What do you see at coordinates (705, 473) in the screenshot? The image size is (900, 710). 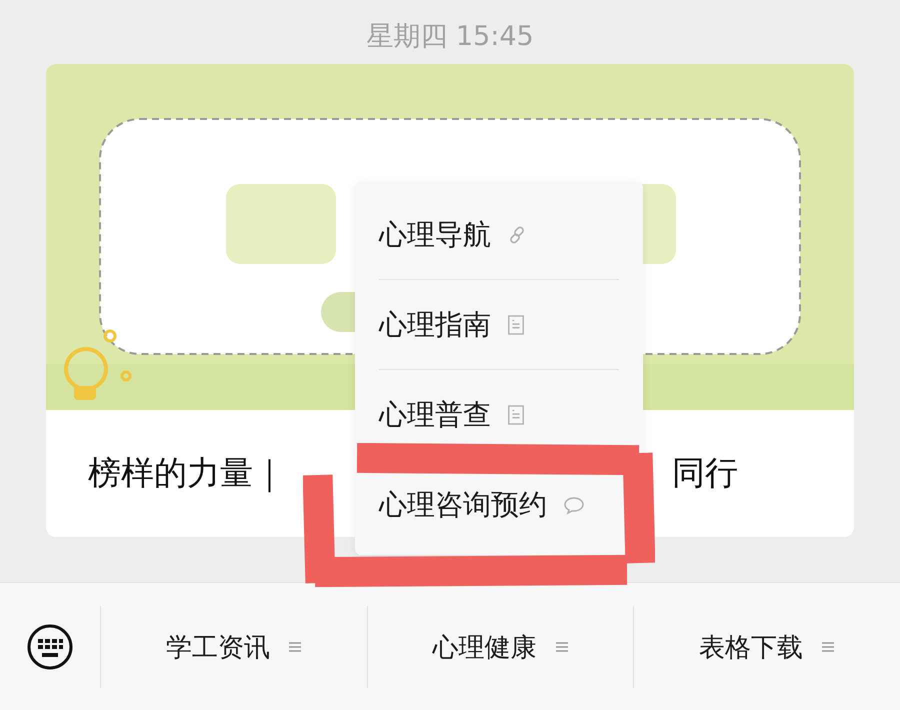 I see `article-title: 同行` at bounding box center [705, 473].